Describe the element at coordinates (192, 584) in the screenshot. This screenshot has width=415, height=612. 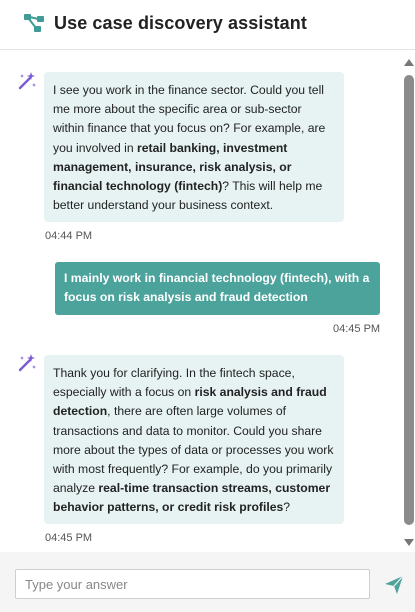
I see `answer-input` at that location.